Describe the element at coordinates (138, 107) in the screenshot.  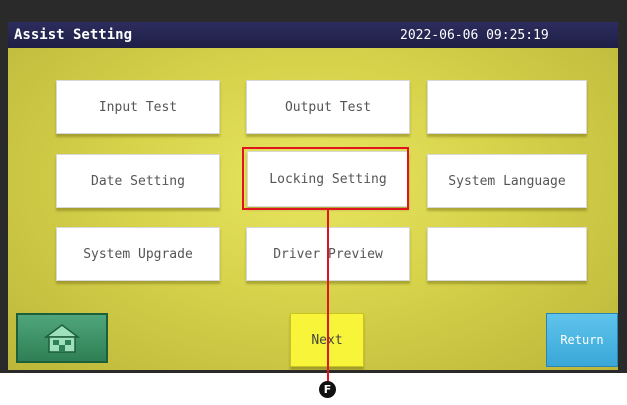
I see `input-test-button: Input Test` at that location.